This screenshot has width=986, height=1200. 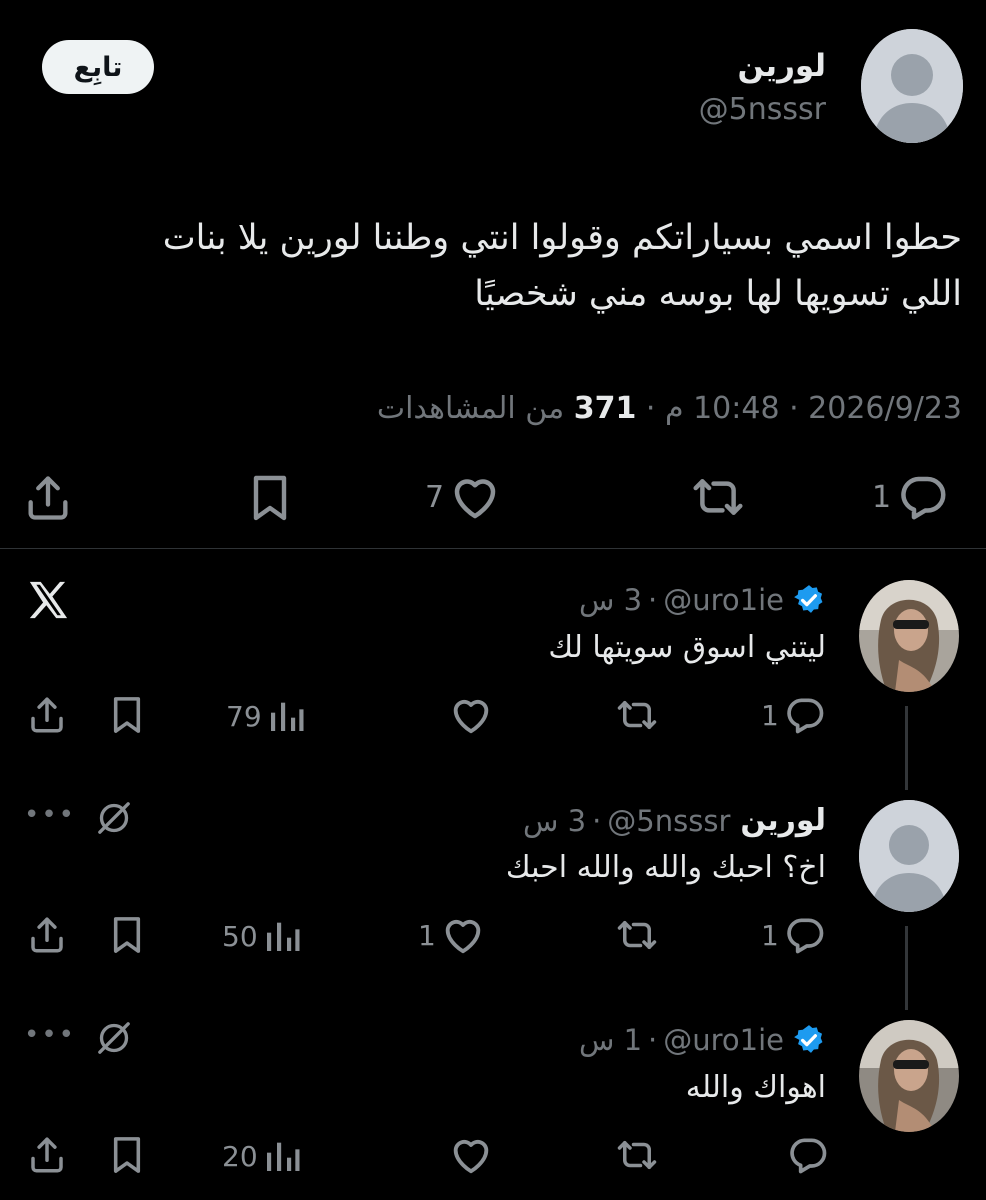 I want to click on reply-header: 1 س · @uro1ie, so click(x=702, y=1040).